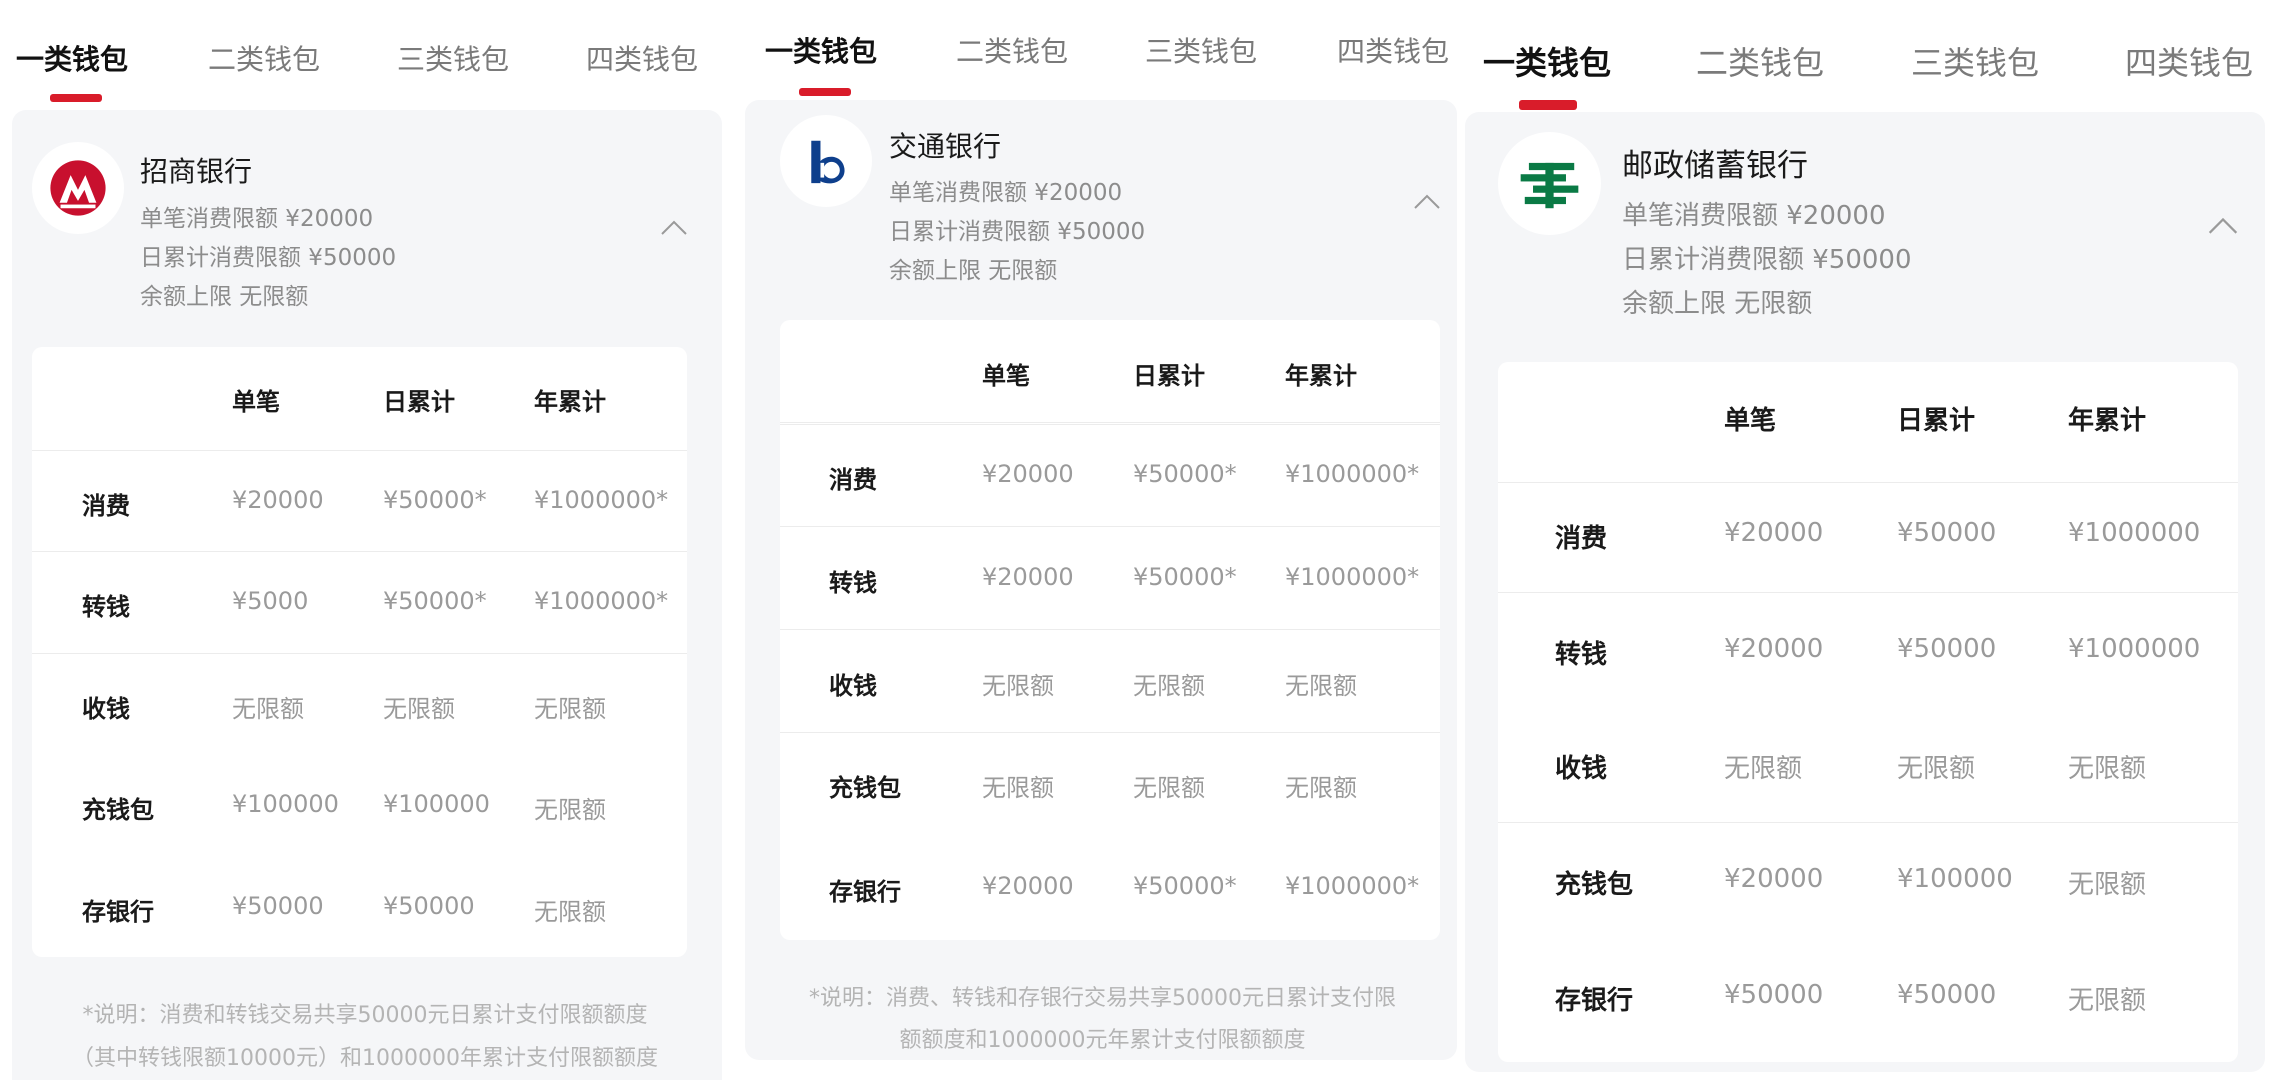 The height and width of the screenshot is (1080, 2275). Describe the element at coordinates (365, 1015) in the screenshot. I see `footnote: *说明：消费和转钱交易共享50000元日累计支付限额额度` at that location.